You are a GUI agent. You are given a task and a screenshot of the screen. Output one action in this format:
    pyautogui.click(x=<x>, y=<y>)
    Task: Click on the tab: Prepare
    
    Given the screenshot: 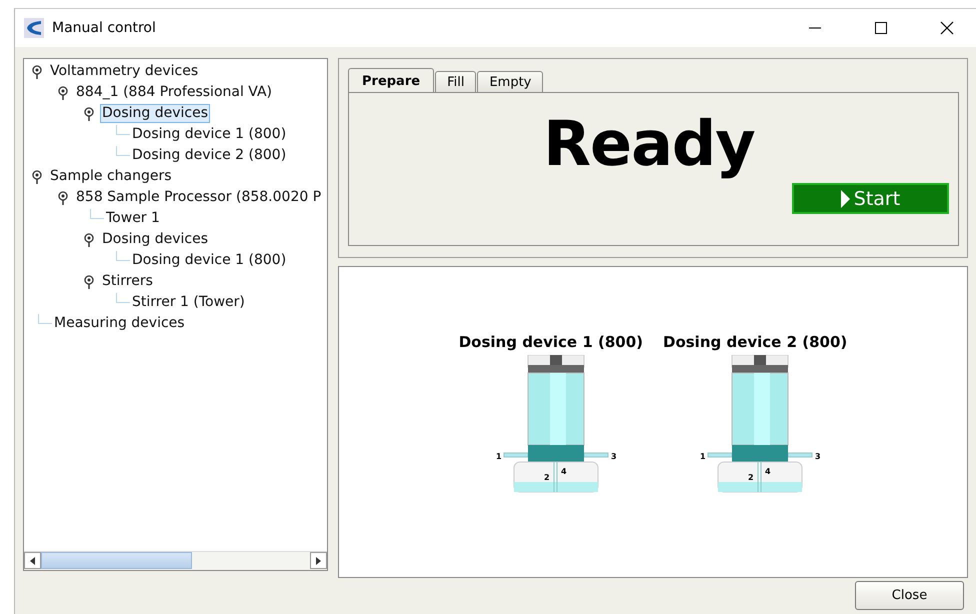 What is the action you would take?
    pyautogui.click(x=391, y=80)
    